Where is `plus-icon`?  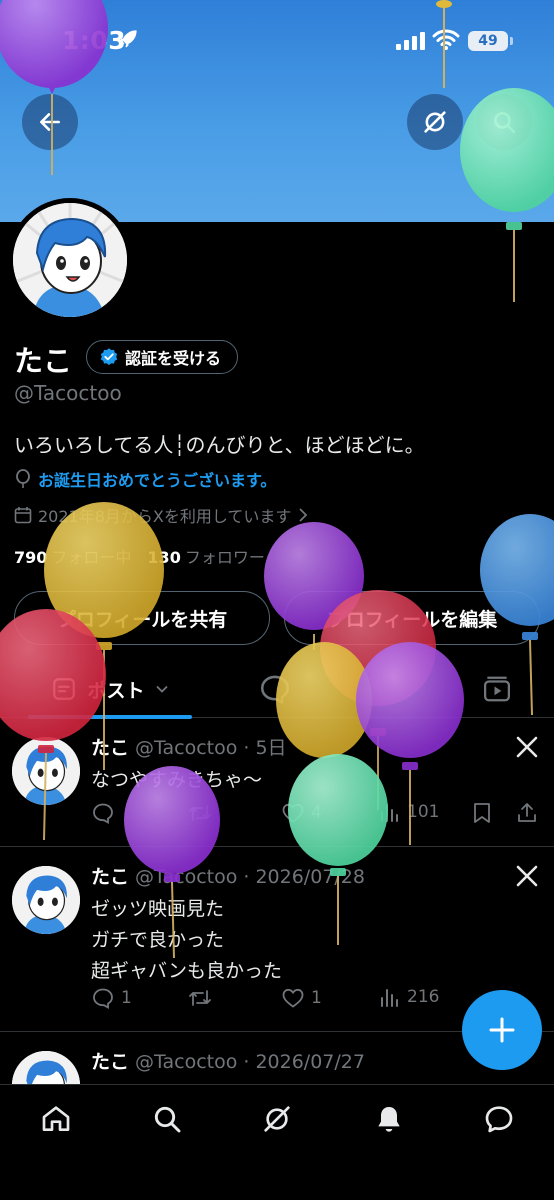
plus-icon is located at coordinates (502, 1030).